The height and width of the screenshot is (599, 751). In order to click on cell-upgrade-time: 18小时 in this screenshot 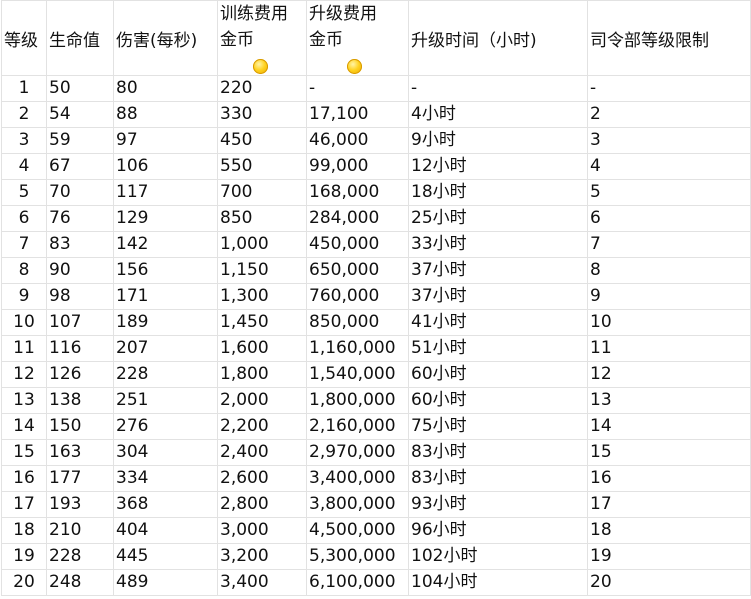, I will do `click(498, 192)`.